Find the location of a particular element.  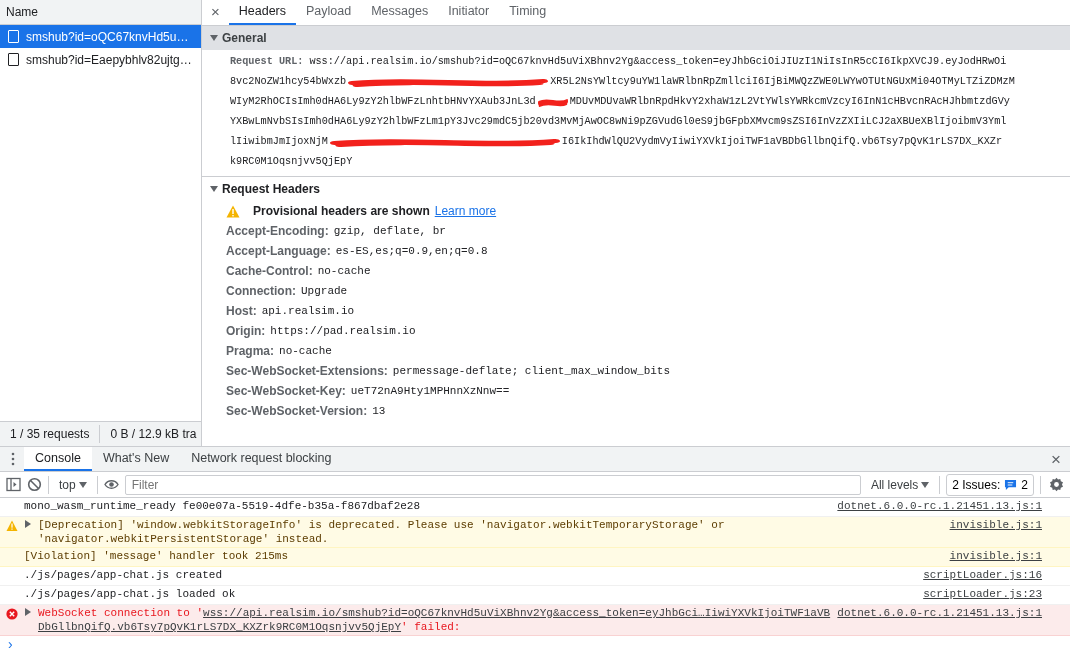

message-text: WebSocket connection to ' is located at coordinates (121, 613).